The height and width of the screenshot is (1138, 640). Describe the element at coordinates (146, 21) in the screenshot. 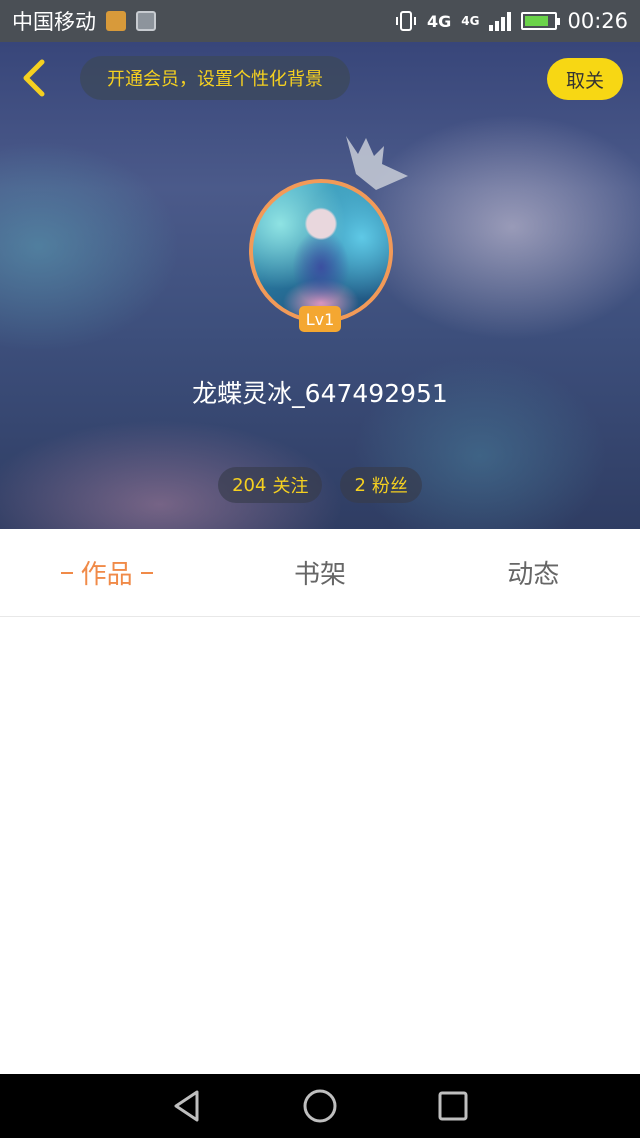

I see `image-icon` at that location.